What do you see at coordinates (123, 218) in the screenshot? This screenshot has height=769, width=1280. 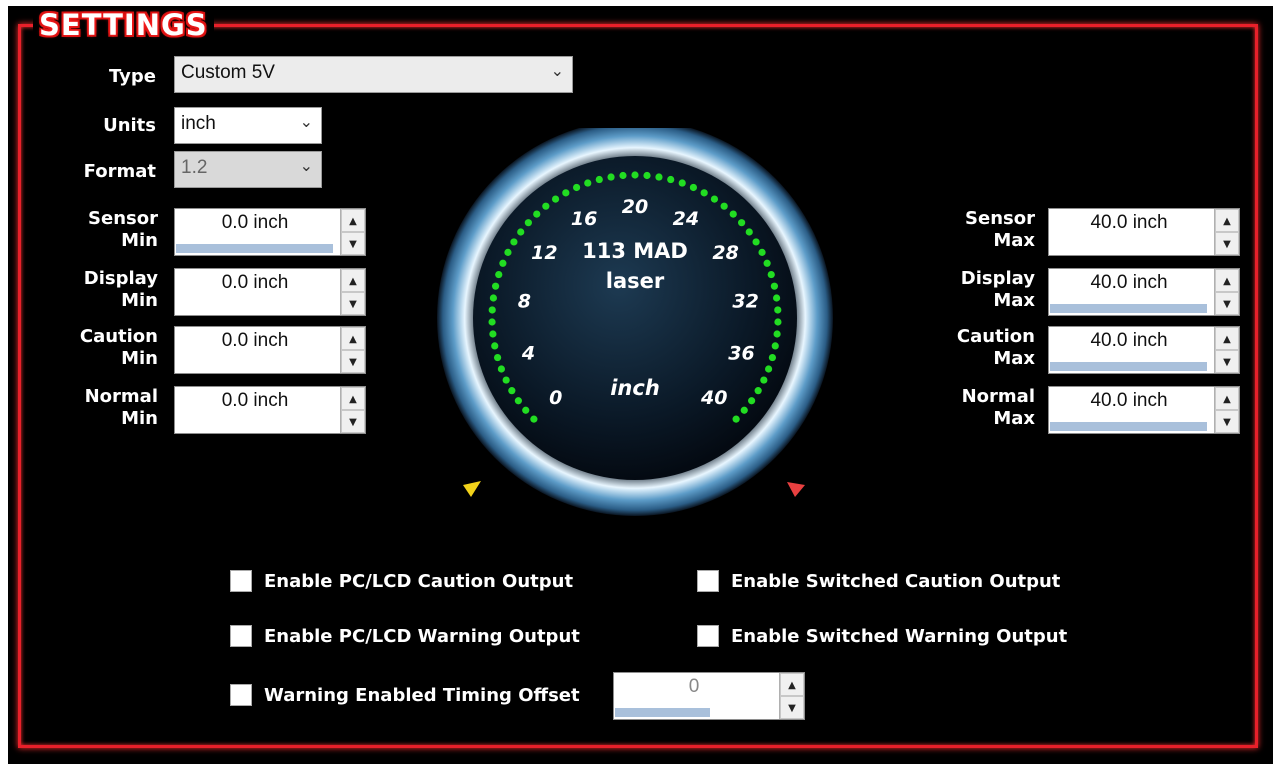 I see `field-label-line1: Sensor` at bounding box center [123, 218].